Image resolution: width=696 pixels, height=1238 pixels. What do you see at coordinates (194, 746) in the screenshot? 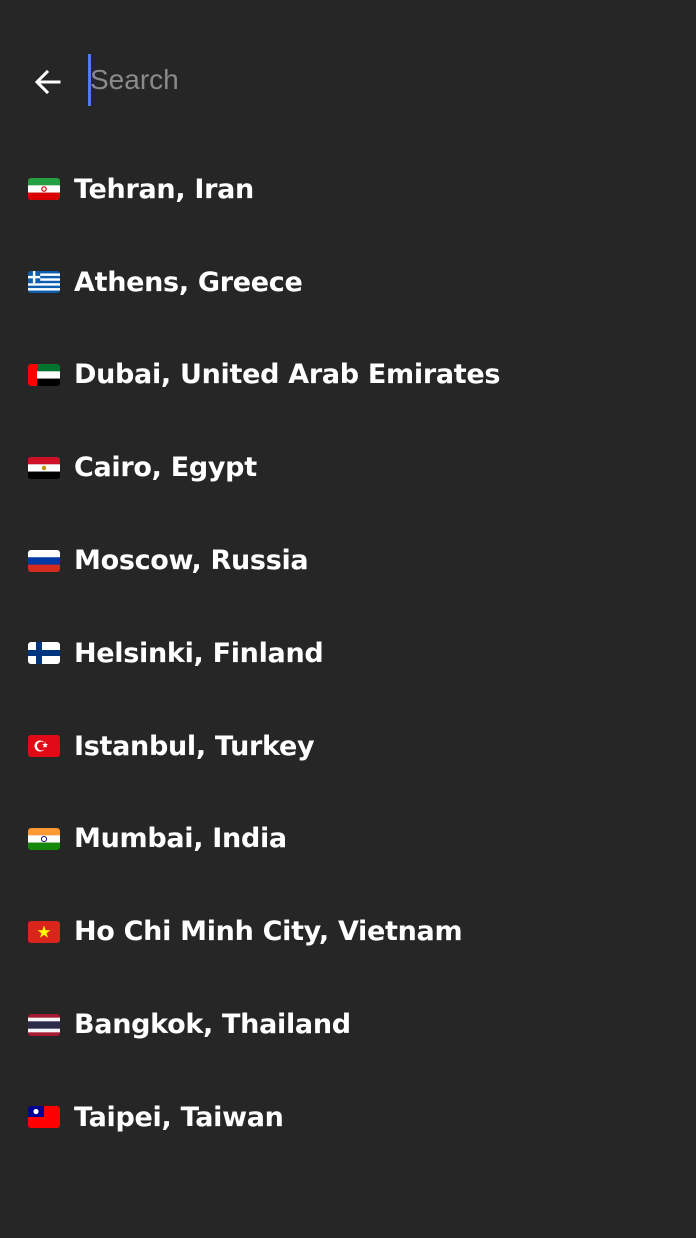
I see `city-label: Istanbul, Turkey` at bounding box center [194, 746].